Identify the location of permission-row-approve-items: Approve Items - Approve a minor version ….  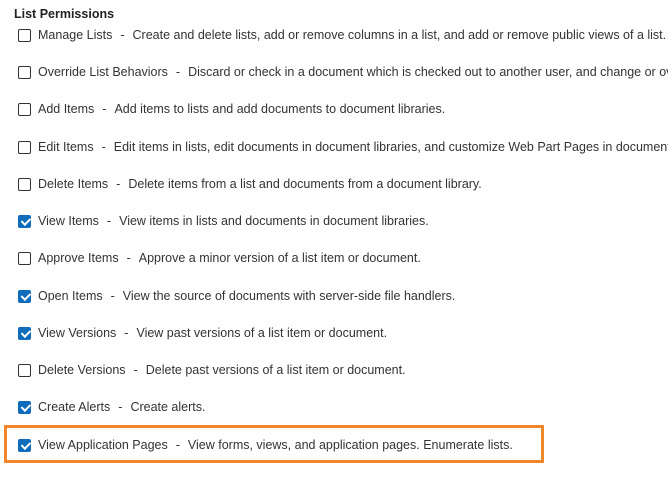
(219, 258).